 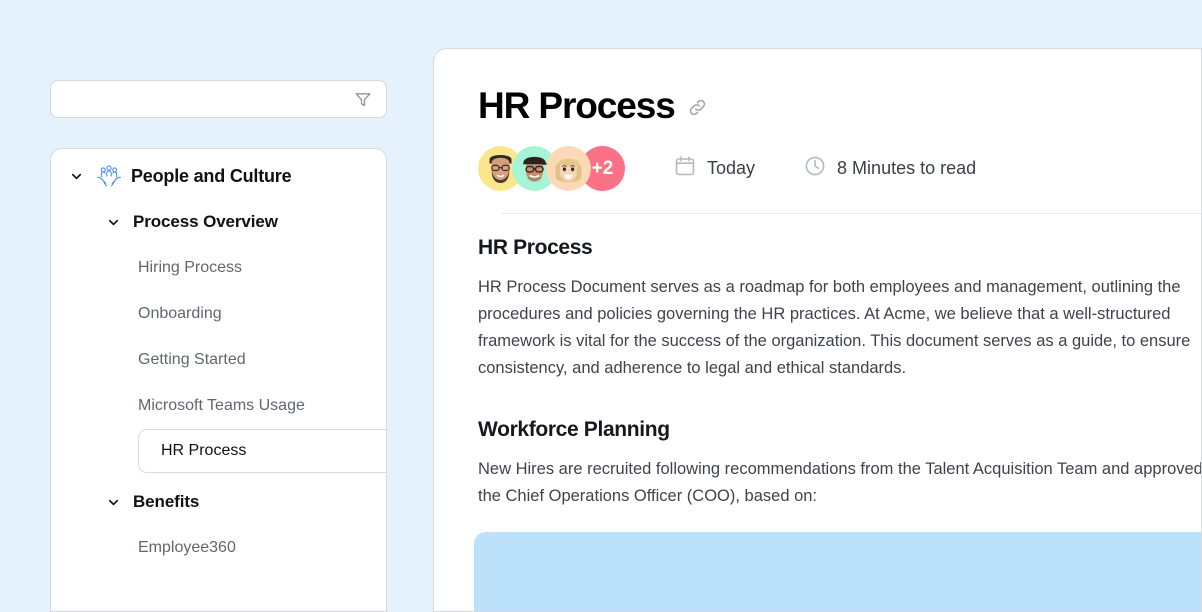 I want to click on sidebar-item-onboarding: Onboarding, so click(x=218, y=314).